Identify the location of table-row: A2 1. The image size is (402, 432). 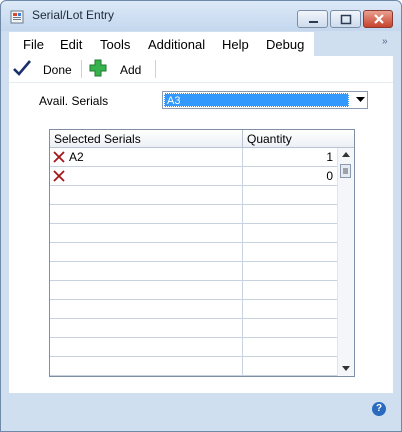
(193, 157).